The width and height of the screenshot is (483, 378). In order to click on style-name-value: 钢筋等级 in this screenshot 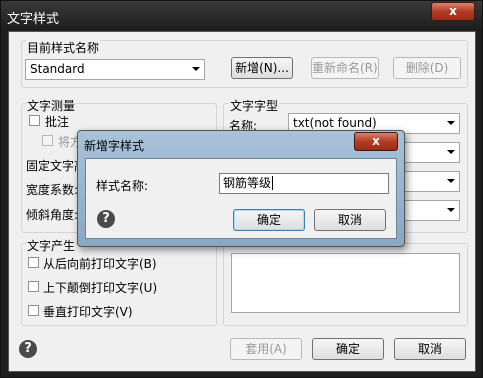, I will do `click(247, 183)`.